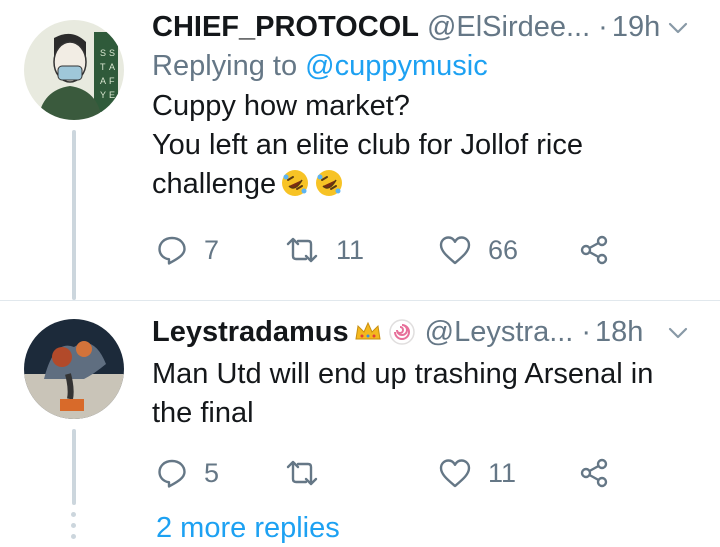  I want to click on reply-count: 7, so click(212, 249).